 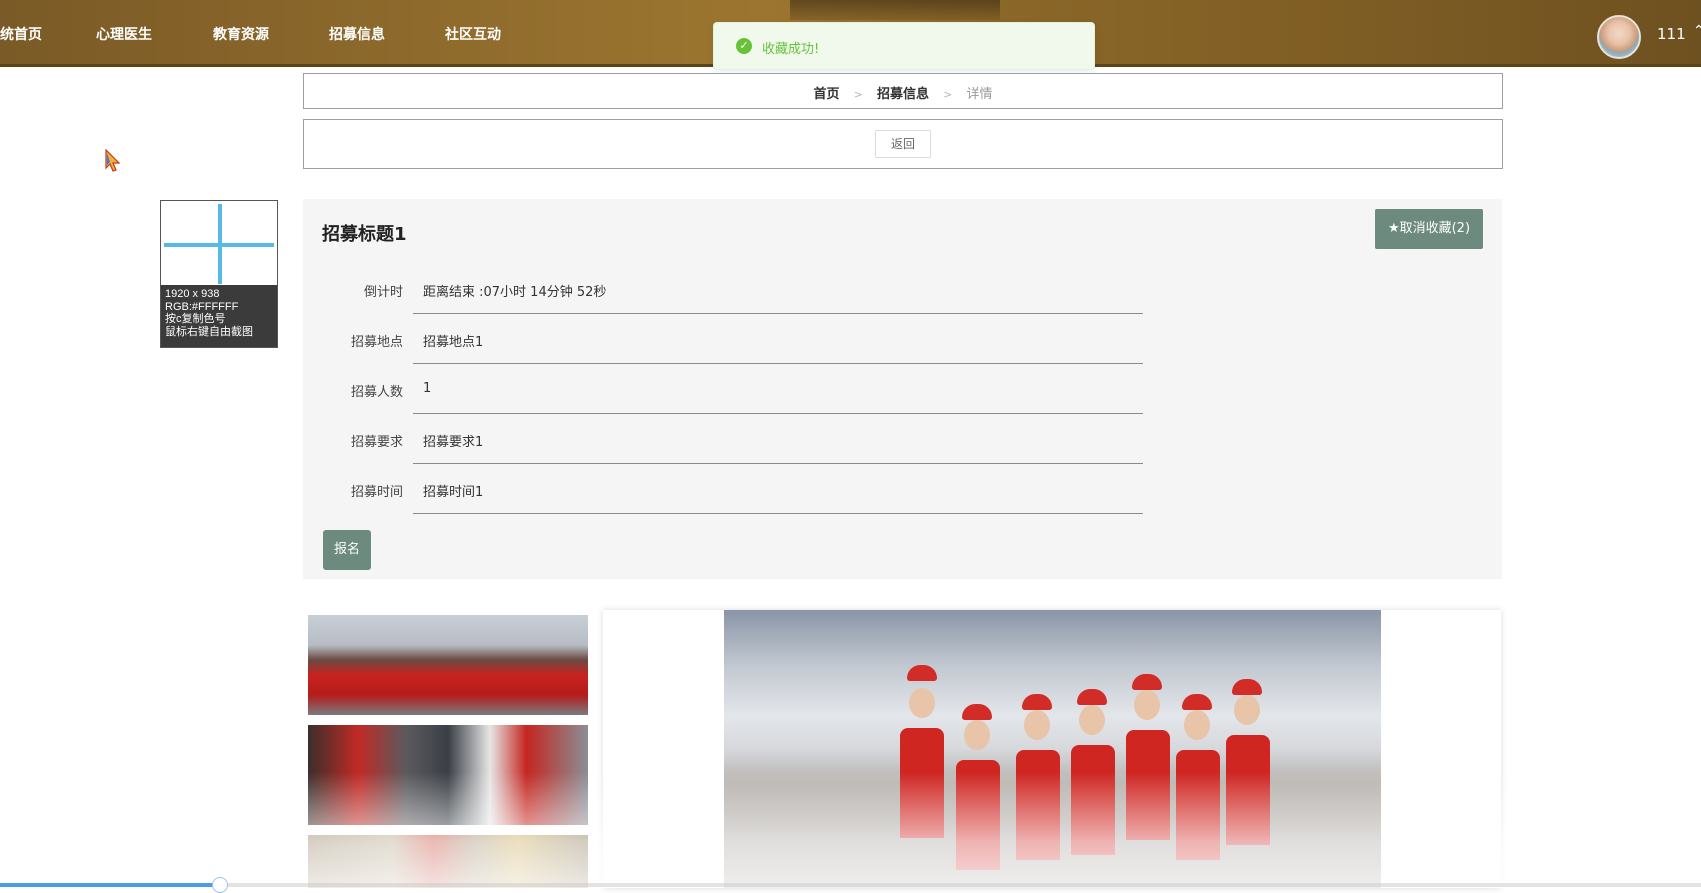 I want to click on picker-info: 1920 x 938 RGB:#FFFFFF 按c复制色号 鼠标右键自由截图, so click(x=219, y=316).